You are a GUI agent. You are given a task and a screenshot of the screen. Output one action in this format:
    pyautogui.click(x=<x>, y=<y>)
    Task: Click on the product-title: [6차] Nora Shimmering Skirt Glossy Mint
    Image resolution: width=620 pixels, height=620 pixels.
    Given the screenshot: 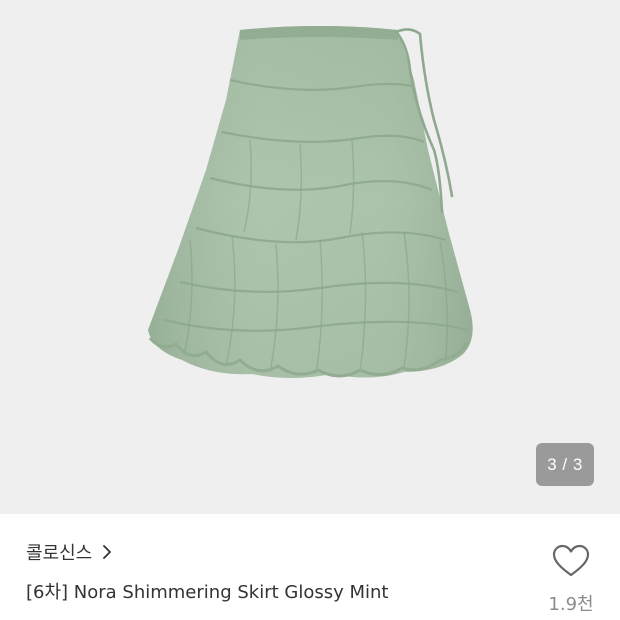 What is the action you would take?
    pyautogui.click(x=207, y=592)
    